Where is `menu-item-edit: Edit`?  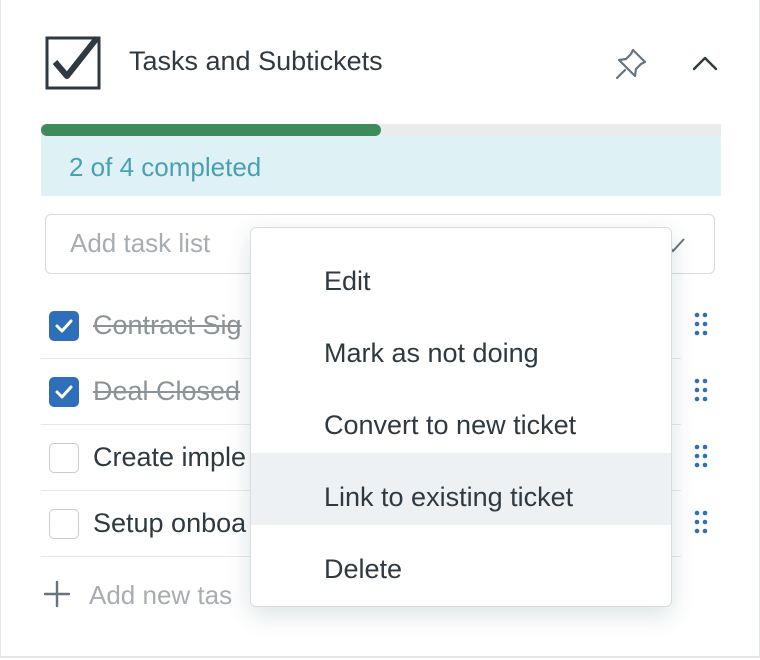
menu-item-edit: Edit is located at coordinates (461, 273).